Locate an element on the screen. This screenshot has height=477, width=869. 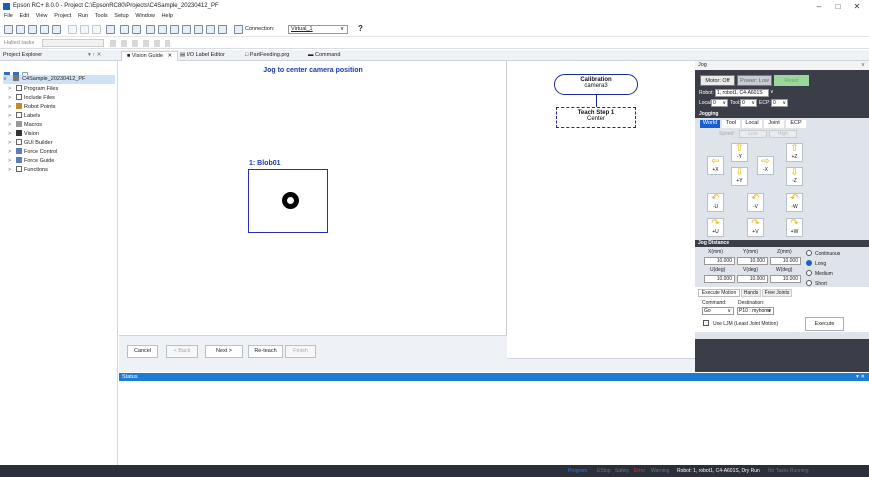
new-project-icon is located at coordinates (20, 29).